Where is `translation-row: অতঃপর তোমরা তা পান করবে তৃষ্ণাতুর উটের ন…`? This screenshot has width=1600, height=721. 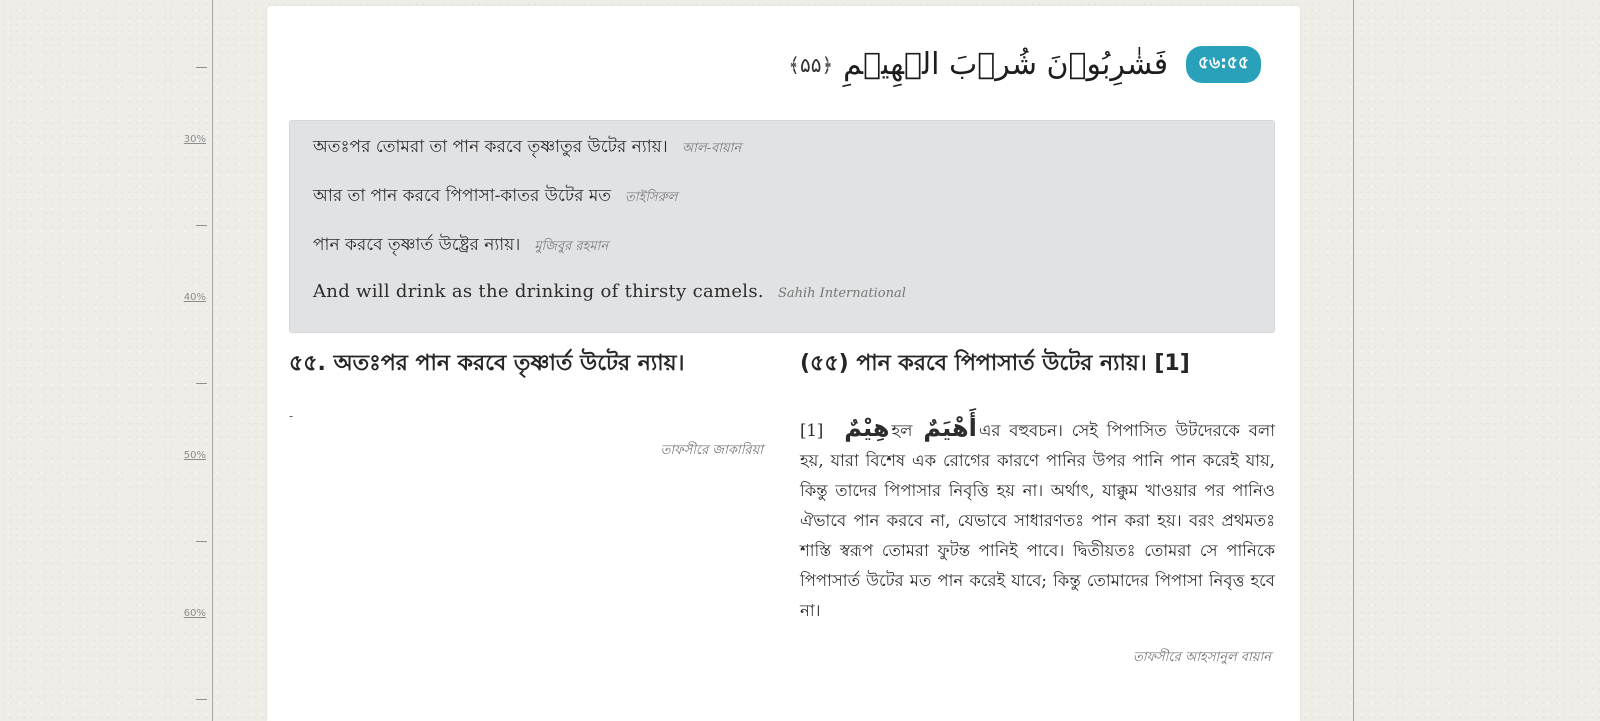
translation-row: অতঃপর তোমরা তা পান করবে তৃষ্ণাতুর উটের ন… is located at coordinates (782, 158).